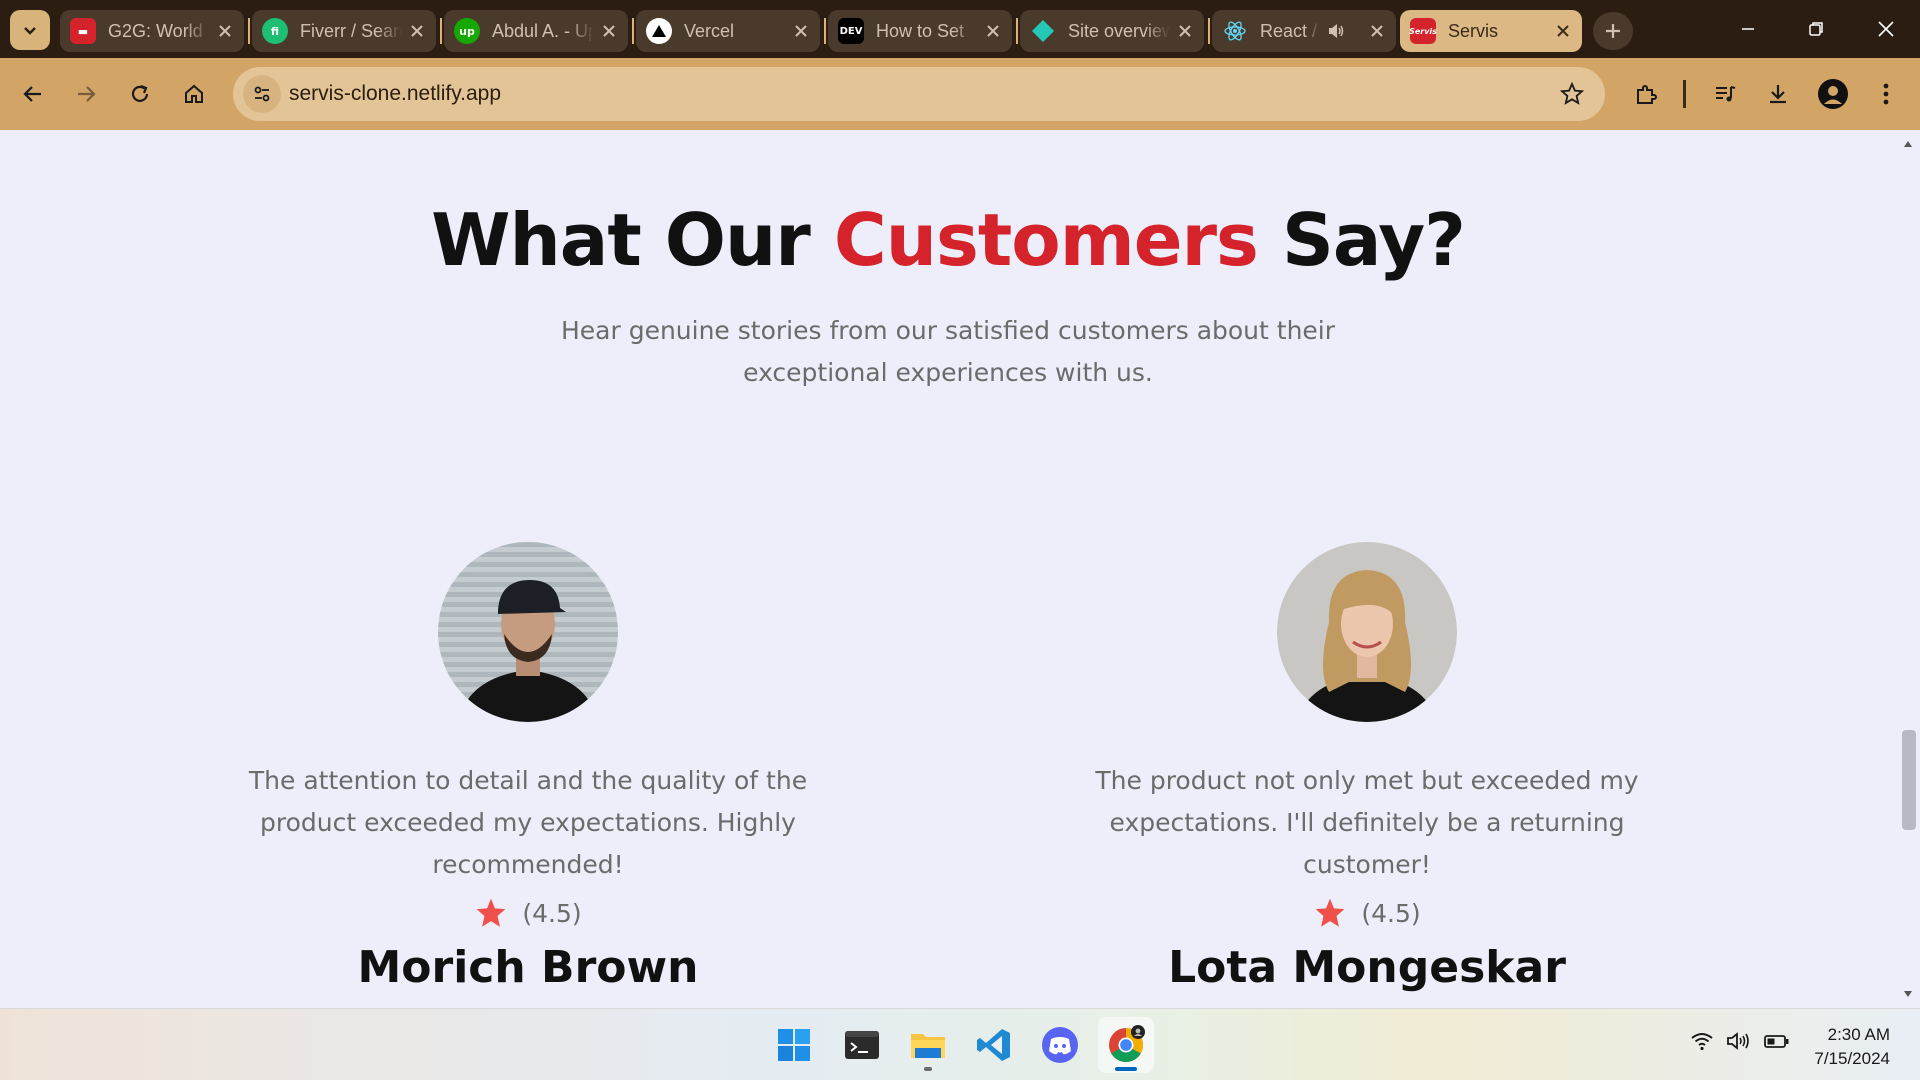 This screenshot has width=1920, height=1080. I want to click on minimize-button, so click(1748, 29).